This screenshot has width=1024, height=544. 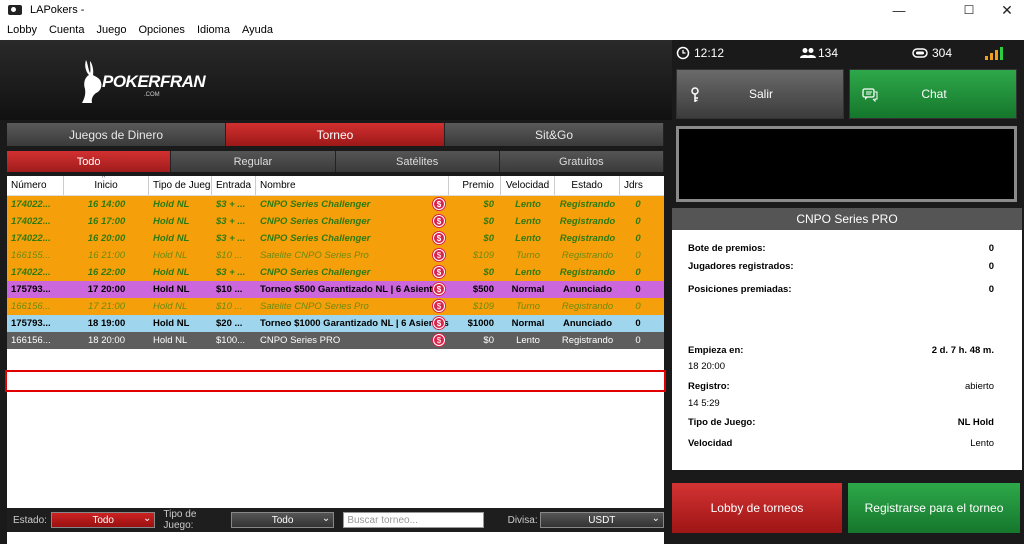 I want to click on col-nombre: Nombre, so click(x=352, y=185).